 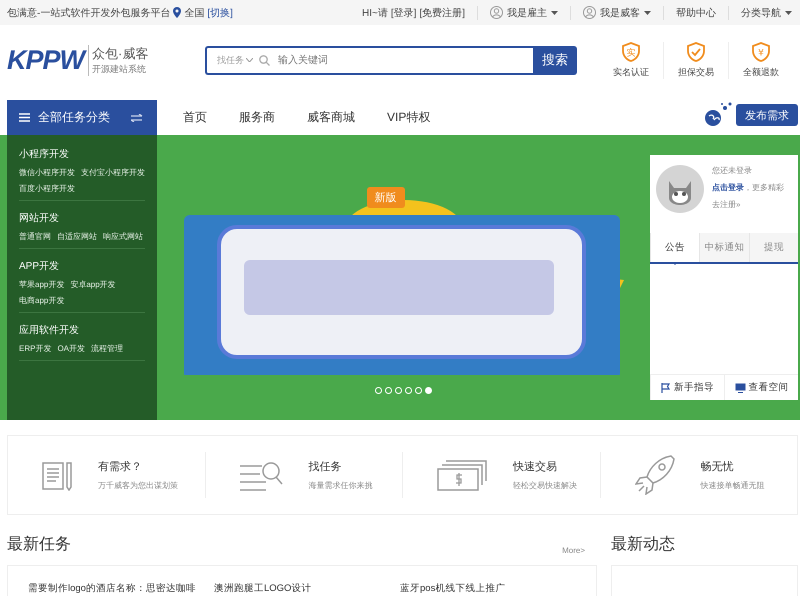 I want to click on category-link: ERP开发, so click(x=35, y=348).